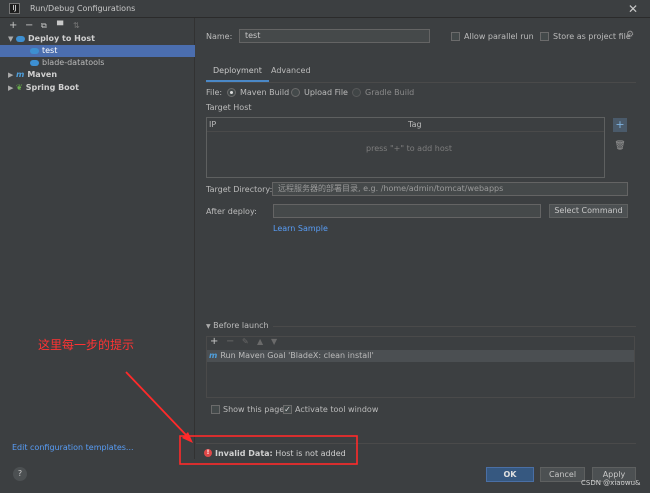  Describe the element at coordinates (611, 483) in the screenshot. I see `watermark: CSDN @xiaowu&` at that location.